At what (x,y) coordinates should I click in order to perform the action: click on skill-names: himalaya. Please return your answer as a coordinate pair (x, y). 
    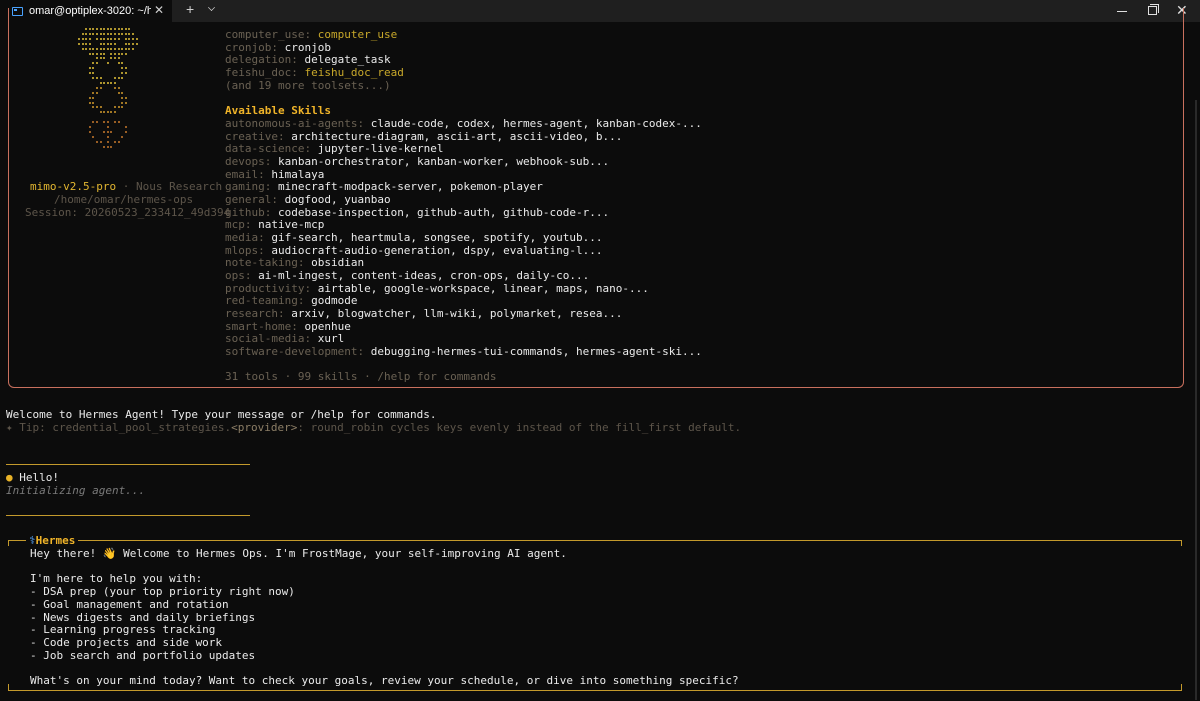
    Looking at the image, I should click on (298, 174).